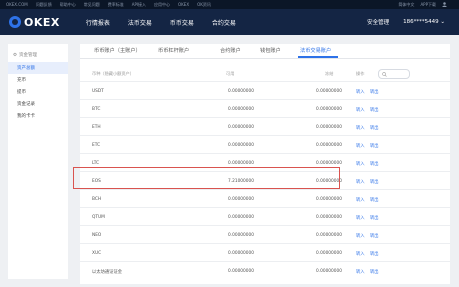 This screenshot has width=459, height=287. Describe the element at coordinates (265, 216) in the screenshot. I see `table-row: QTUM 0.00000000 0.00000000 转入 转出` at that location.